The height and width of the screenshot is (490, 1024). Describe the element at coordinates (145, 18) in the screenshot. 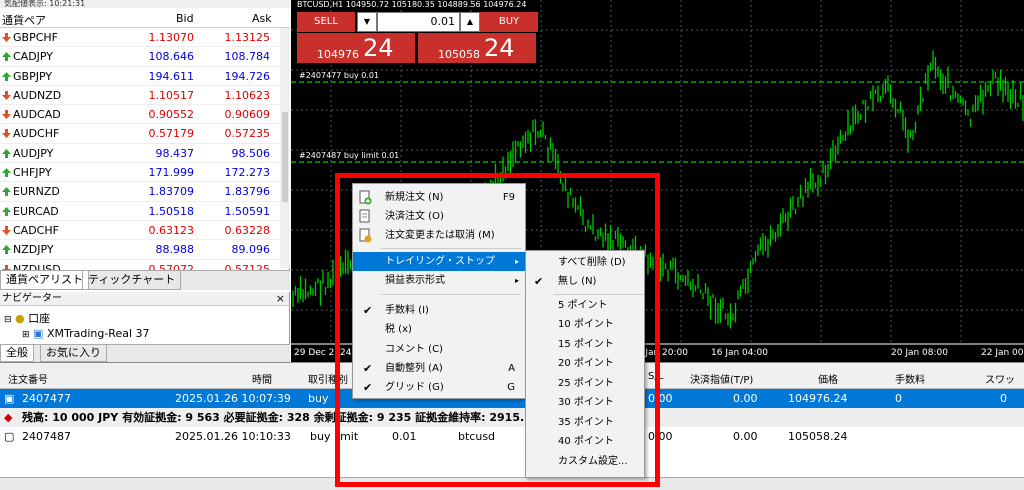

I see `market-watch-header: 通貨ペア Bid Ask` at that location.